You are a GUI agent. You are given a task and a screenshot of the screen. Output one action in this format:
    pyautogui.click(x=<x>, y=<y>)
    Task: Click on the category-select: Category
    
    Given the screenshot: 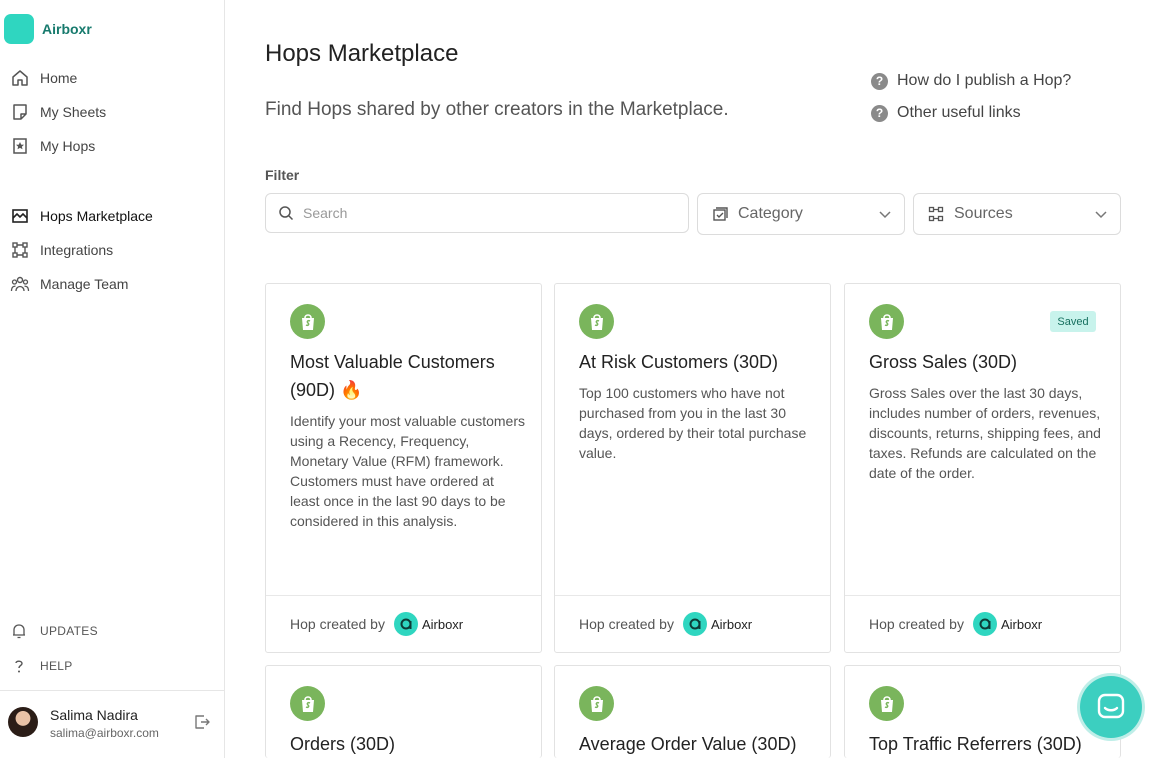 What is the action you would take?
    pyautogui.click(x=801, y=214)
    